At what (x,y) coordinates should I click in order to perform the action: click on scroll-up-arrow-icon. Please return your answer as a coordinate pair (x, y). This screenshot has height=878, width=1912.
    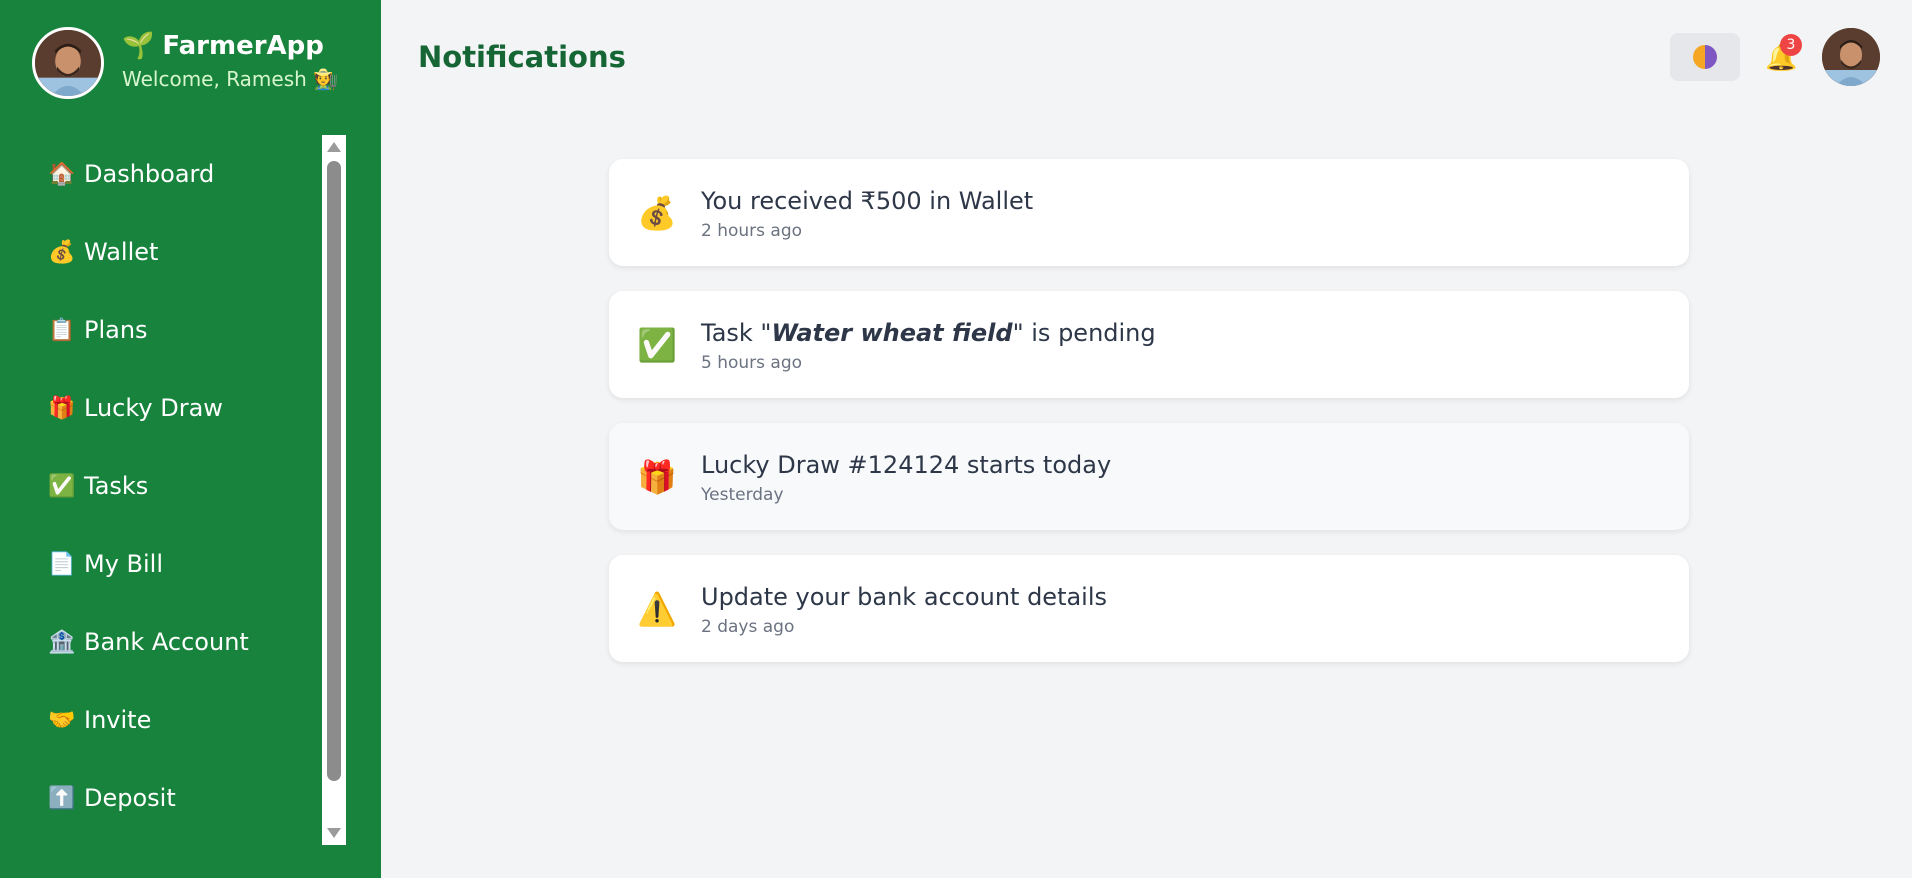
    Looking at the image, I should click on (334, 147).